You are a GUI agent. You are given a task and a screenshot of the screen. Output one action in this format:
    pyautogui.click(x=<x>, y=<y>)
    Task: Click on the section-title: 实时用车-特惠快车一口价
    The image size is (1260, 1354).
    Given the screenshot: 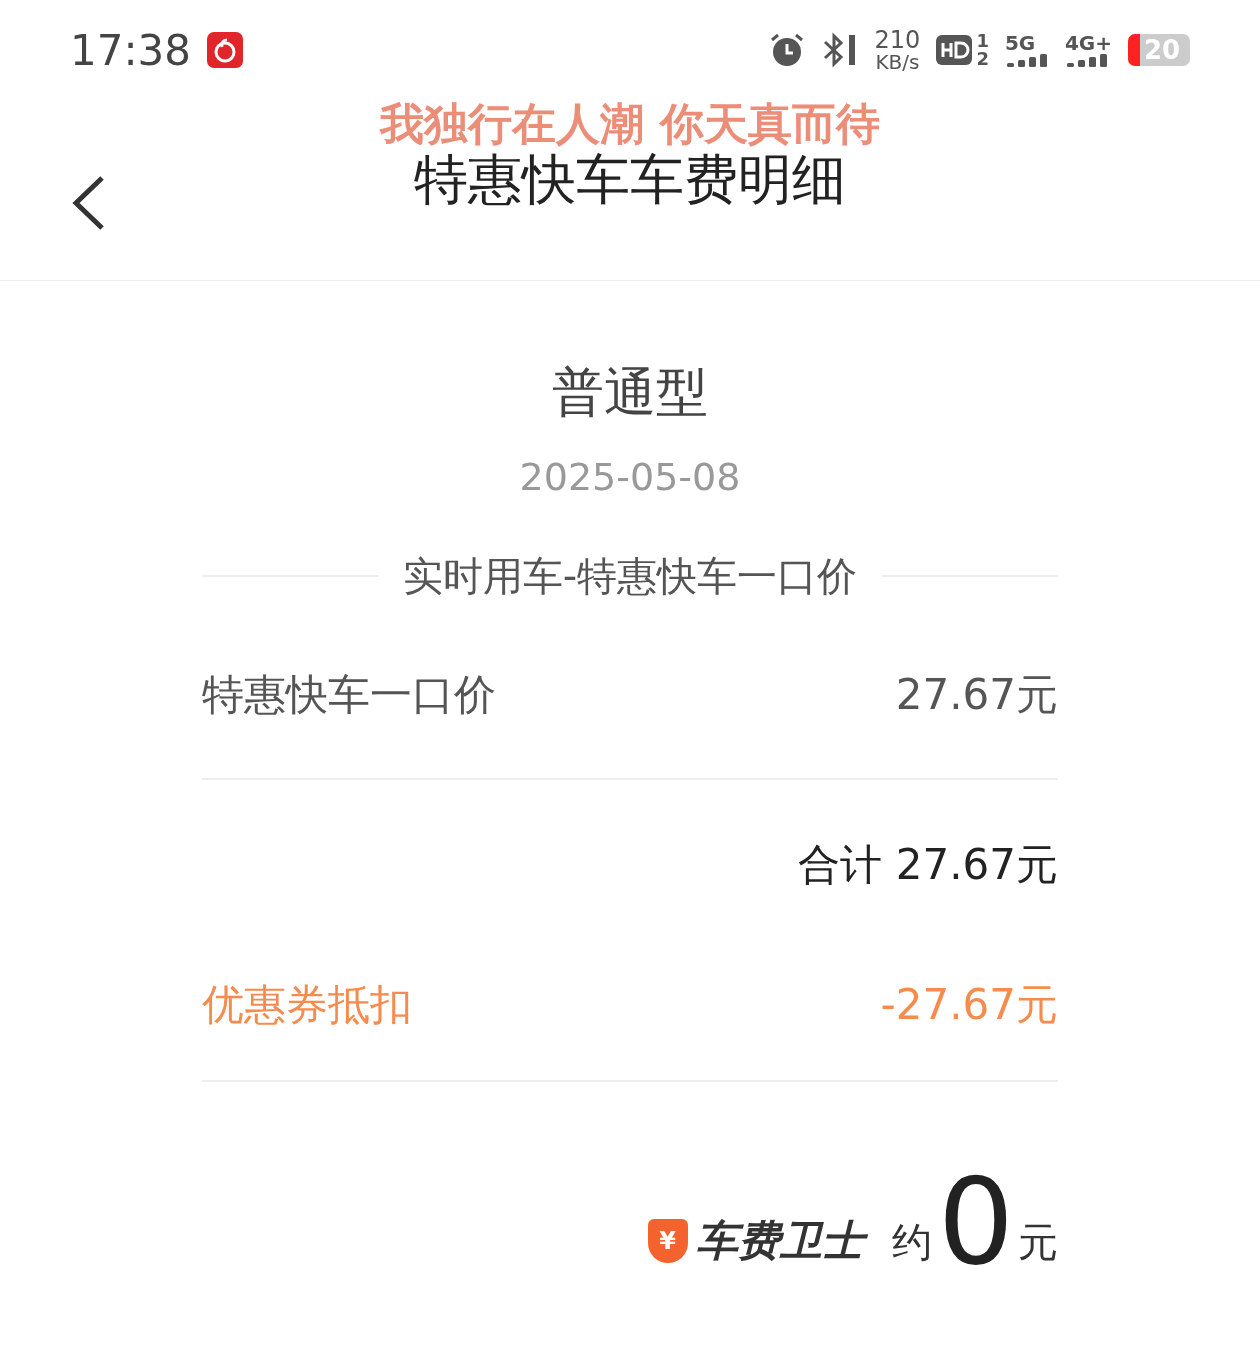 What is the action you would take?
    pyautogui.click(x=630, y=576)
    